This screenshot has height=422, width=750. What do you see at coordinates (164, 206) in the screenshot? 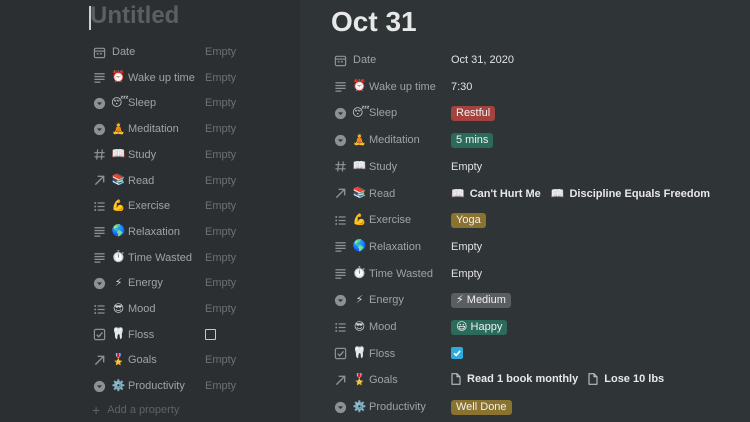
I see `property-row-exercise: 💪 Exercise Empty` at bounding box center [164, 206].